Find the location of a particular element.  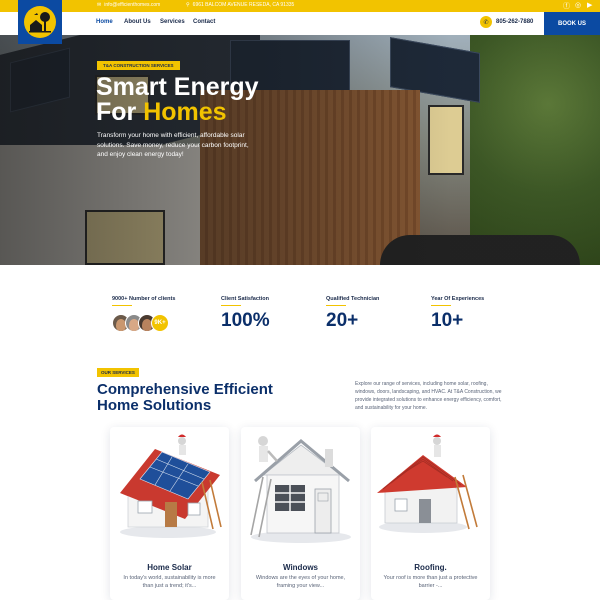

avatar-count-badge: 9K+ is located at coordinates (160, 323).